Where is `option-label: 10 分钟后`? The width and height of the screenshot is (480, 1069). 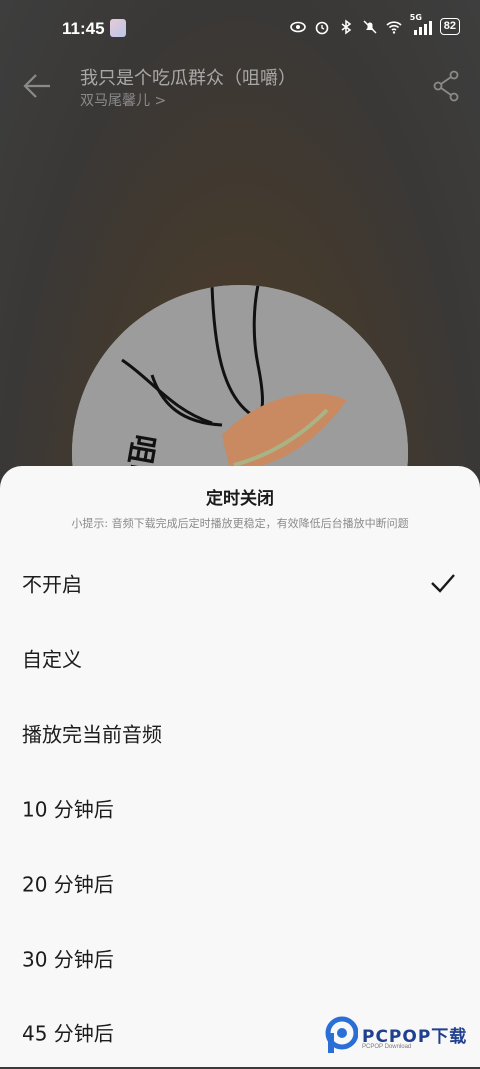
option-label: 10 分钟后 is located at coordinates (68, 809).